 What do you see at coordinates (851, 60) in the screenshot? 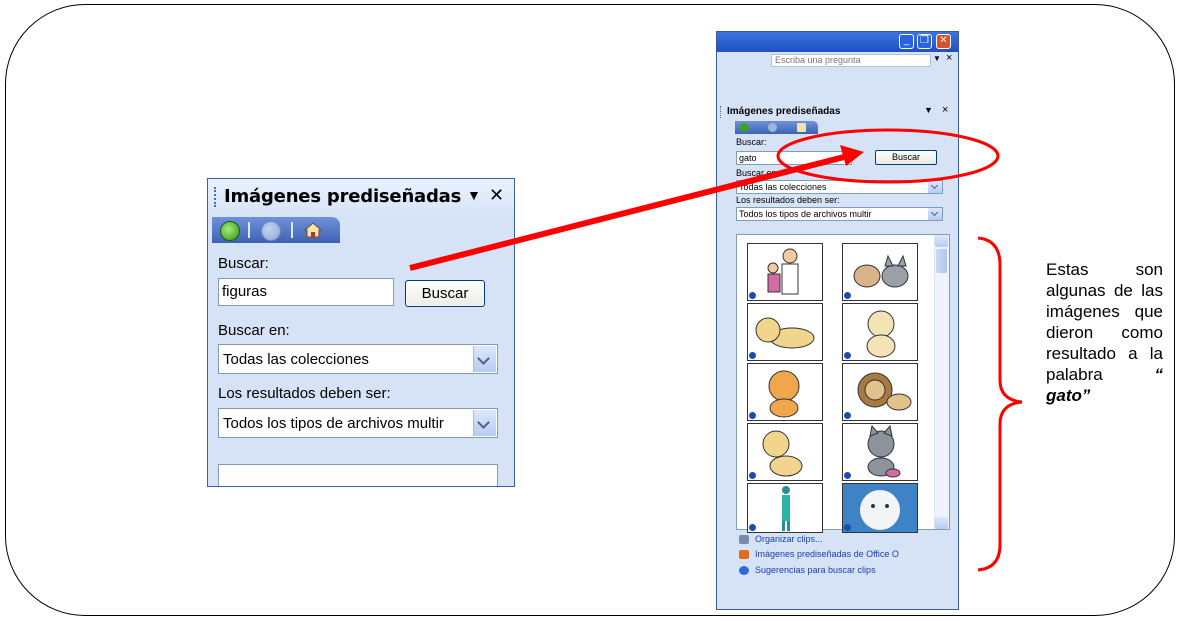
I see `ask-question-input: Escriba una pregunta` at bounding box center [851, 60].